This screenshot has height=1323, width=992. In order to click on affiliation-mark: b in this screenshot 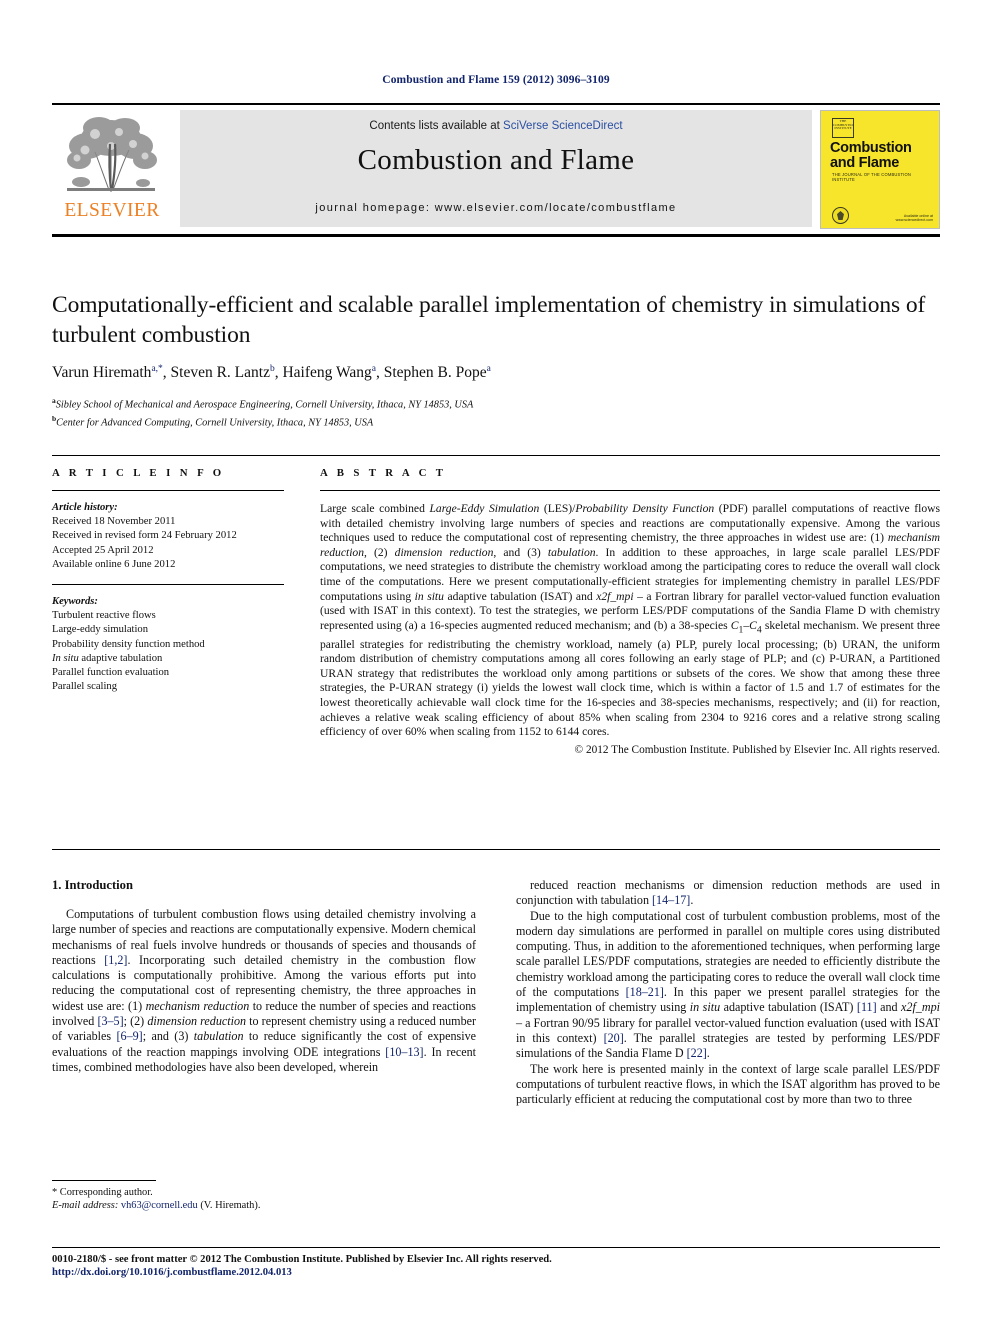, I will do `click(54, 419)`.